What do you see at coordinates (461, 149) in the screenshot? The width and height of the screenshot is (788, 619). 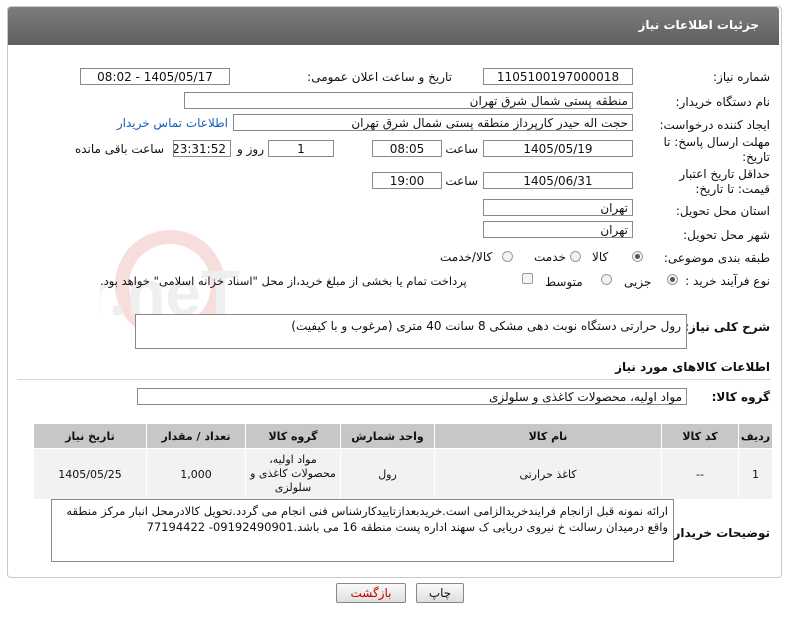 I see `reply-time-label: ساعت` at bounding box center [461, 149].